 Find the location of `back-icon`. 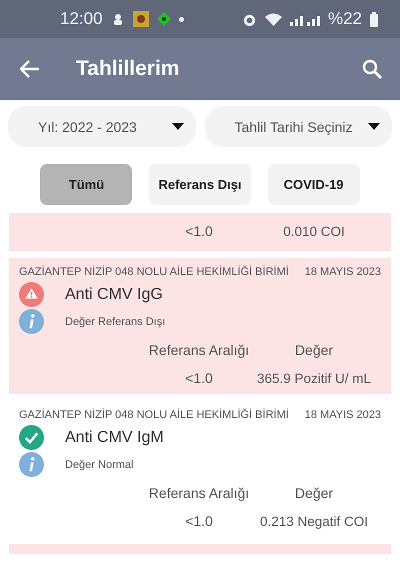

back-icon is located at coordinates (30, 69).